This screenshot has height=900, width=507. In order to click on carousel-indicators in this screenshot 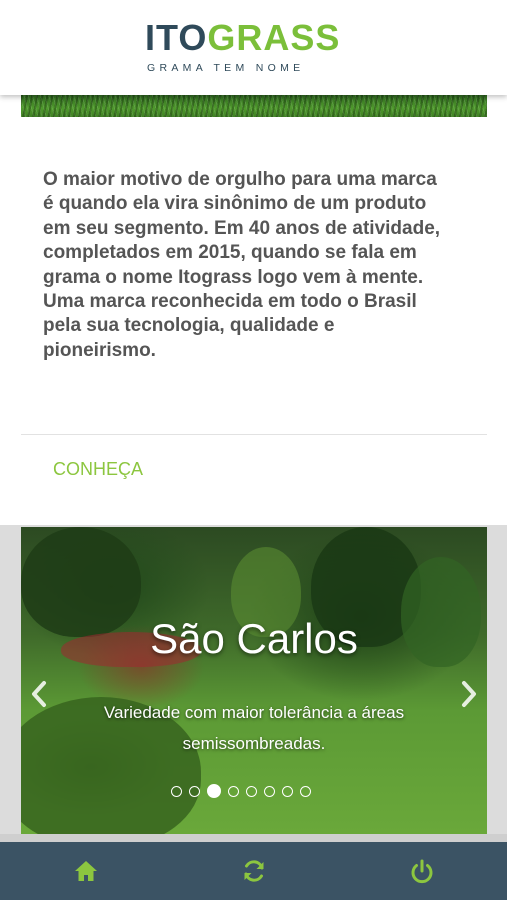, I will do `click(256, 791)`.